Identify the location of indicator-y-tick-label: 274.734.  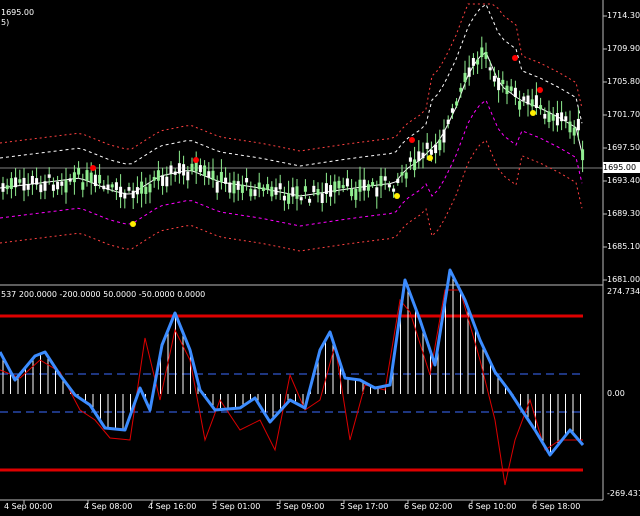
(623, 291).